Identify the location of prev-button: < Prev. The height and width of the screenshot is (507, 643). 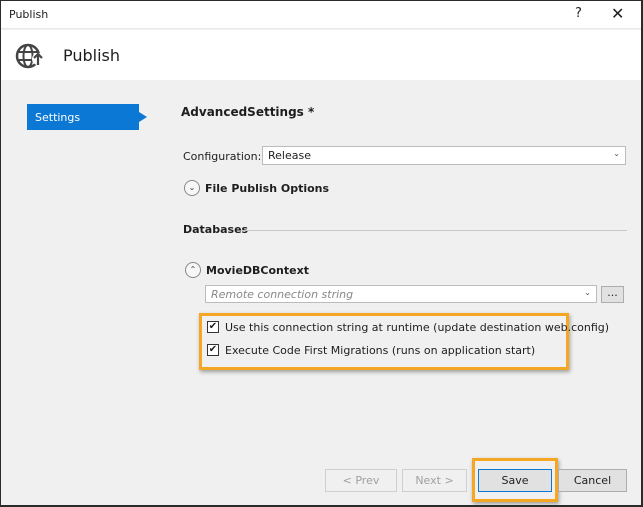
(361, 480).